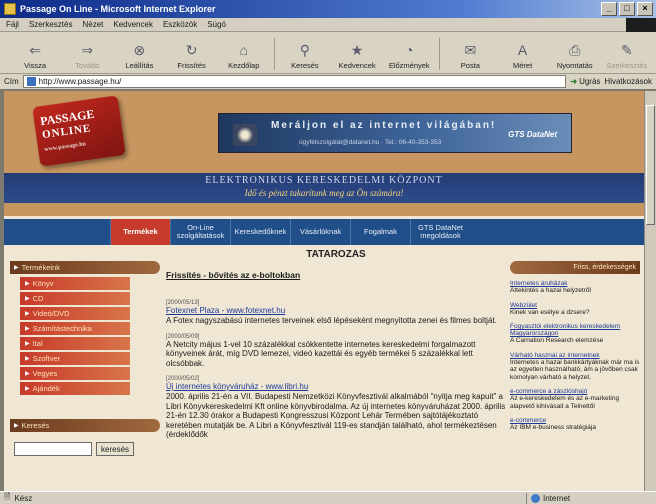  Describe the element at coordinates (324, 180) in the screenshot. I see `site-title: ELEKTRONIKUS KERESKEDELMI KÖZPONT` at that location.